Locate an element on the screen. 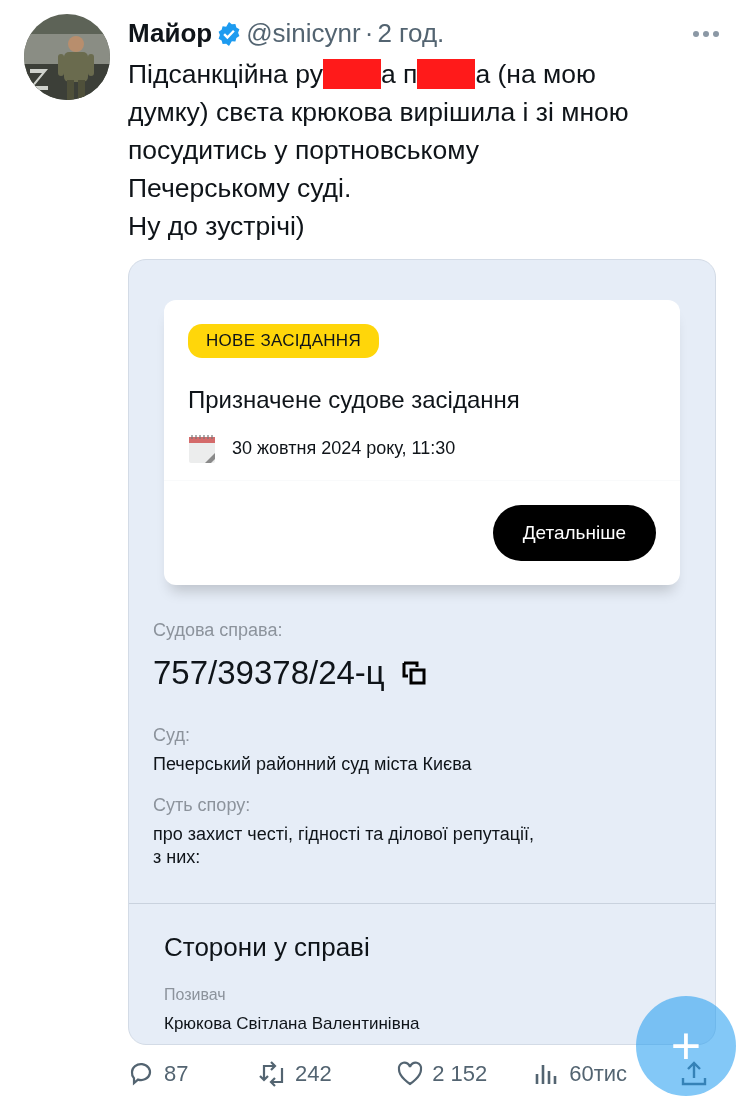 This screenshot has width=740, height=1115. more-icon is located at coordinates (706, 33).